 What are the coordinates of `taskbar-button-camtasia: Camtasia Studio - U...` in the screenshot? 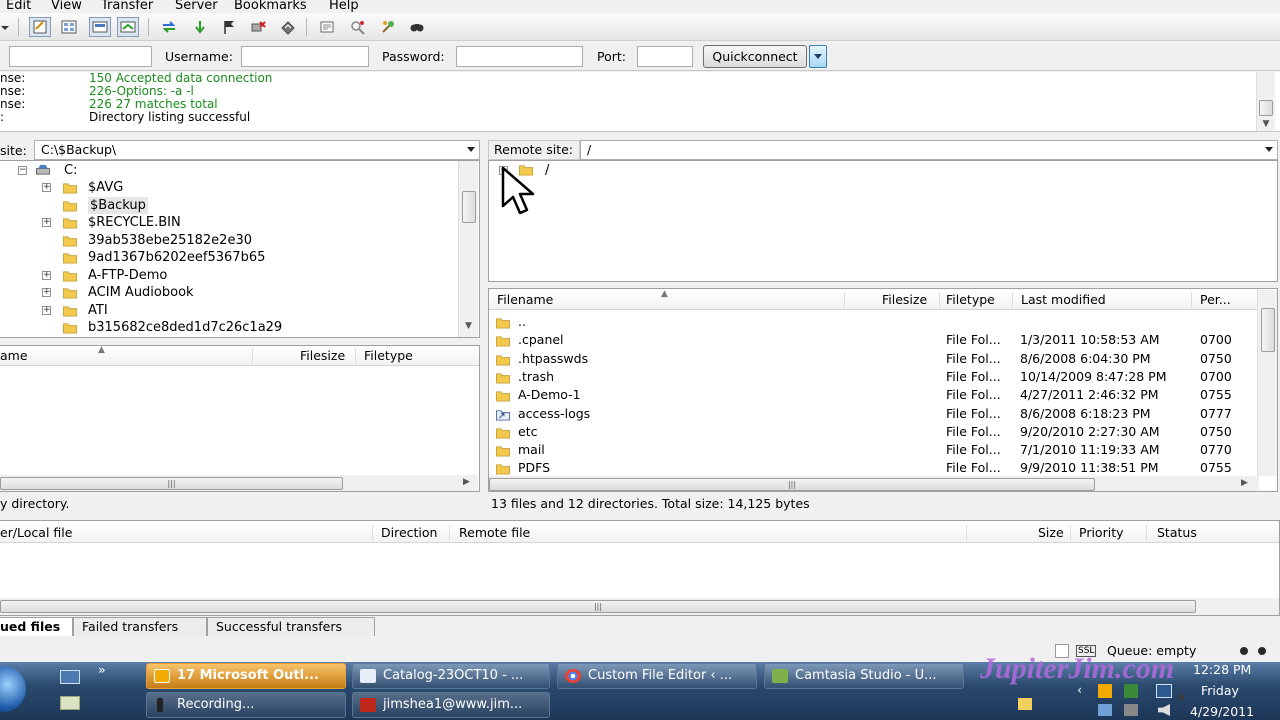 It's located at (864, 676).